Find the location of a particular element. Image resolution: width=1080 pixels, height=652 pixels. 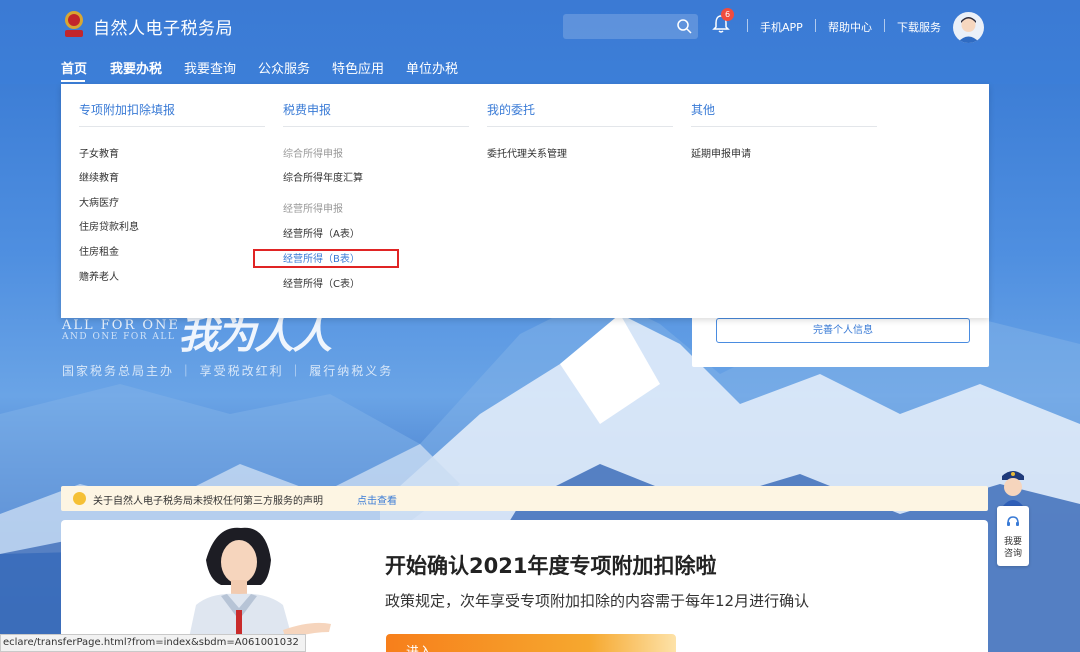

consult-label-line1: 我要 is located at coordinates (1012, 542).